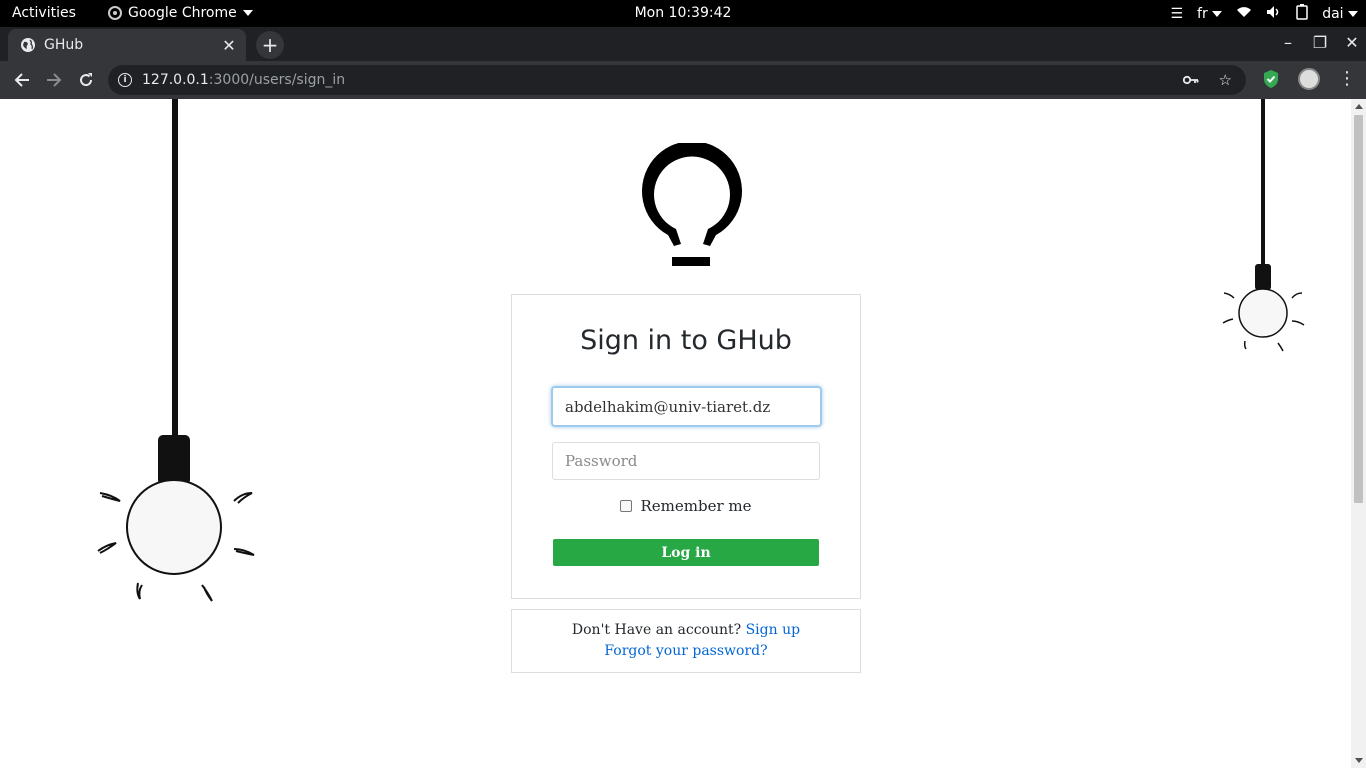  Describe the element at coordinates (1302, 14) in the screenshot. I see `battery-icon` at that location.